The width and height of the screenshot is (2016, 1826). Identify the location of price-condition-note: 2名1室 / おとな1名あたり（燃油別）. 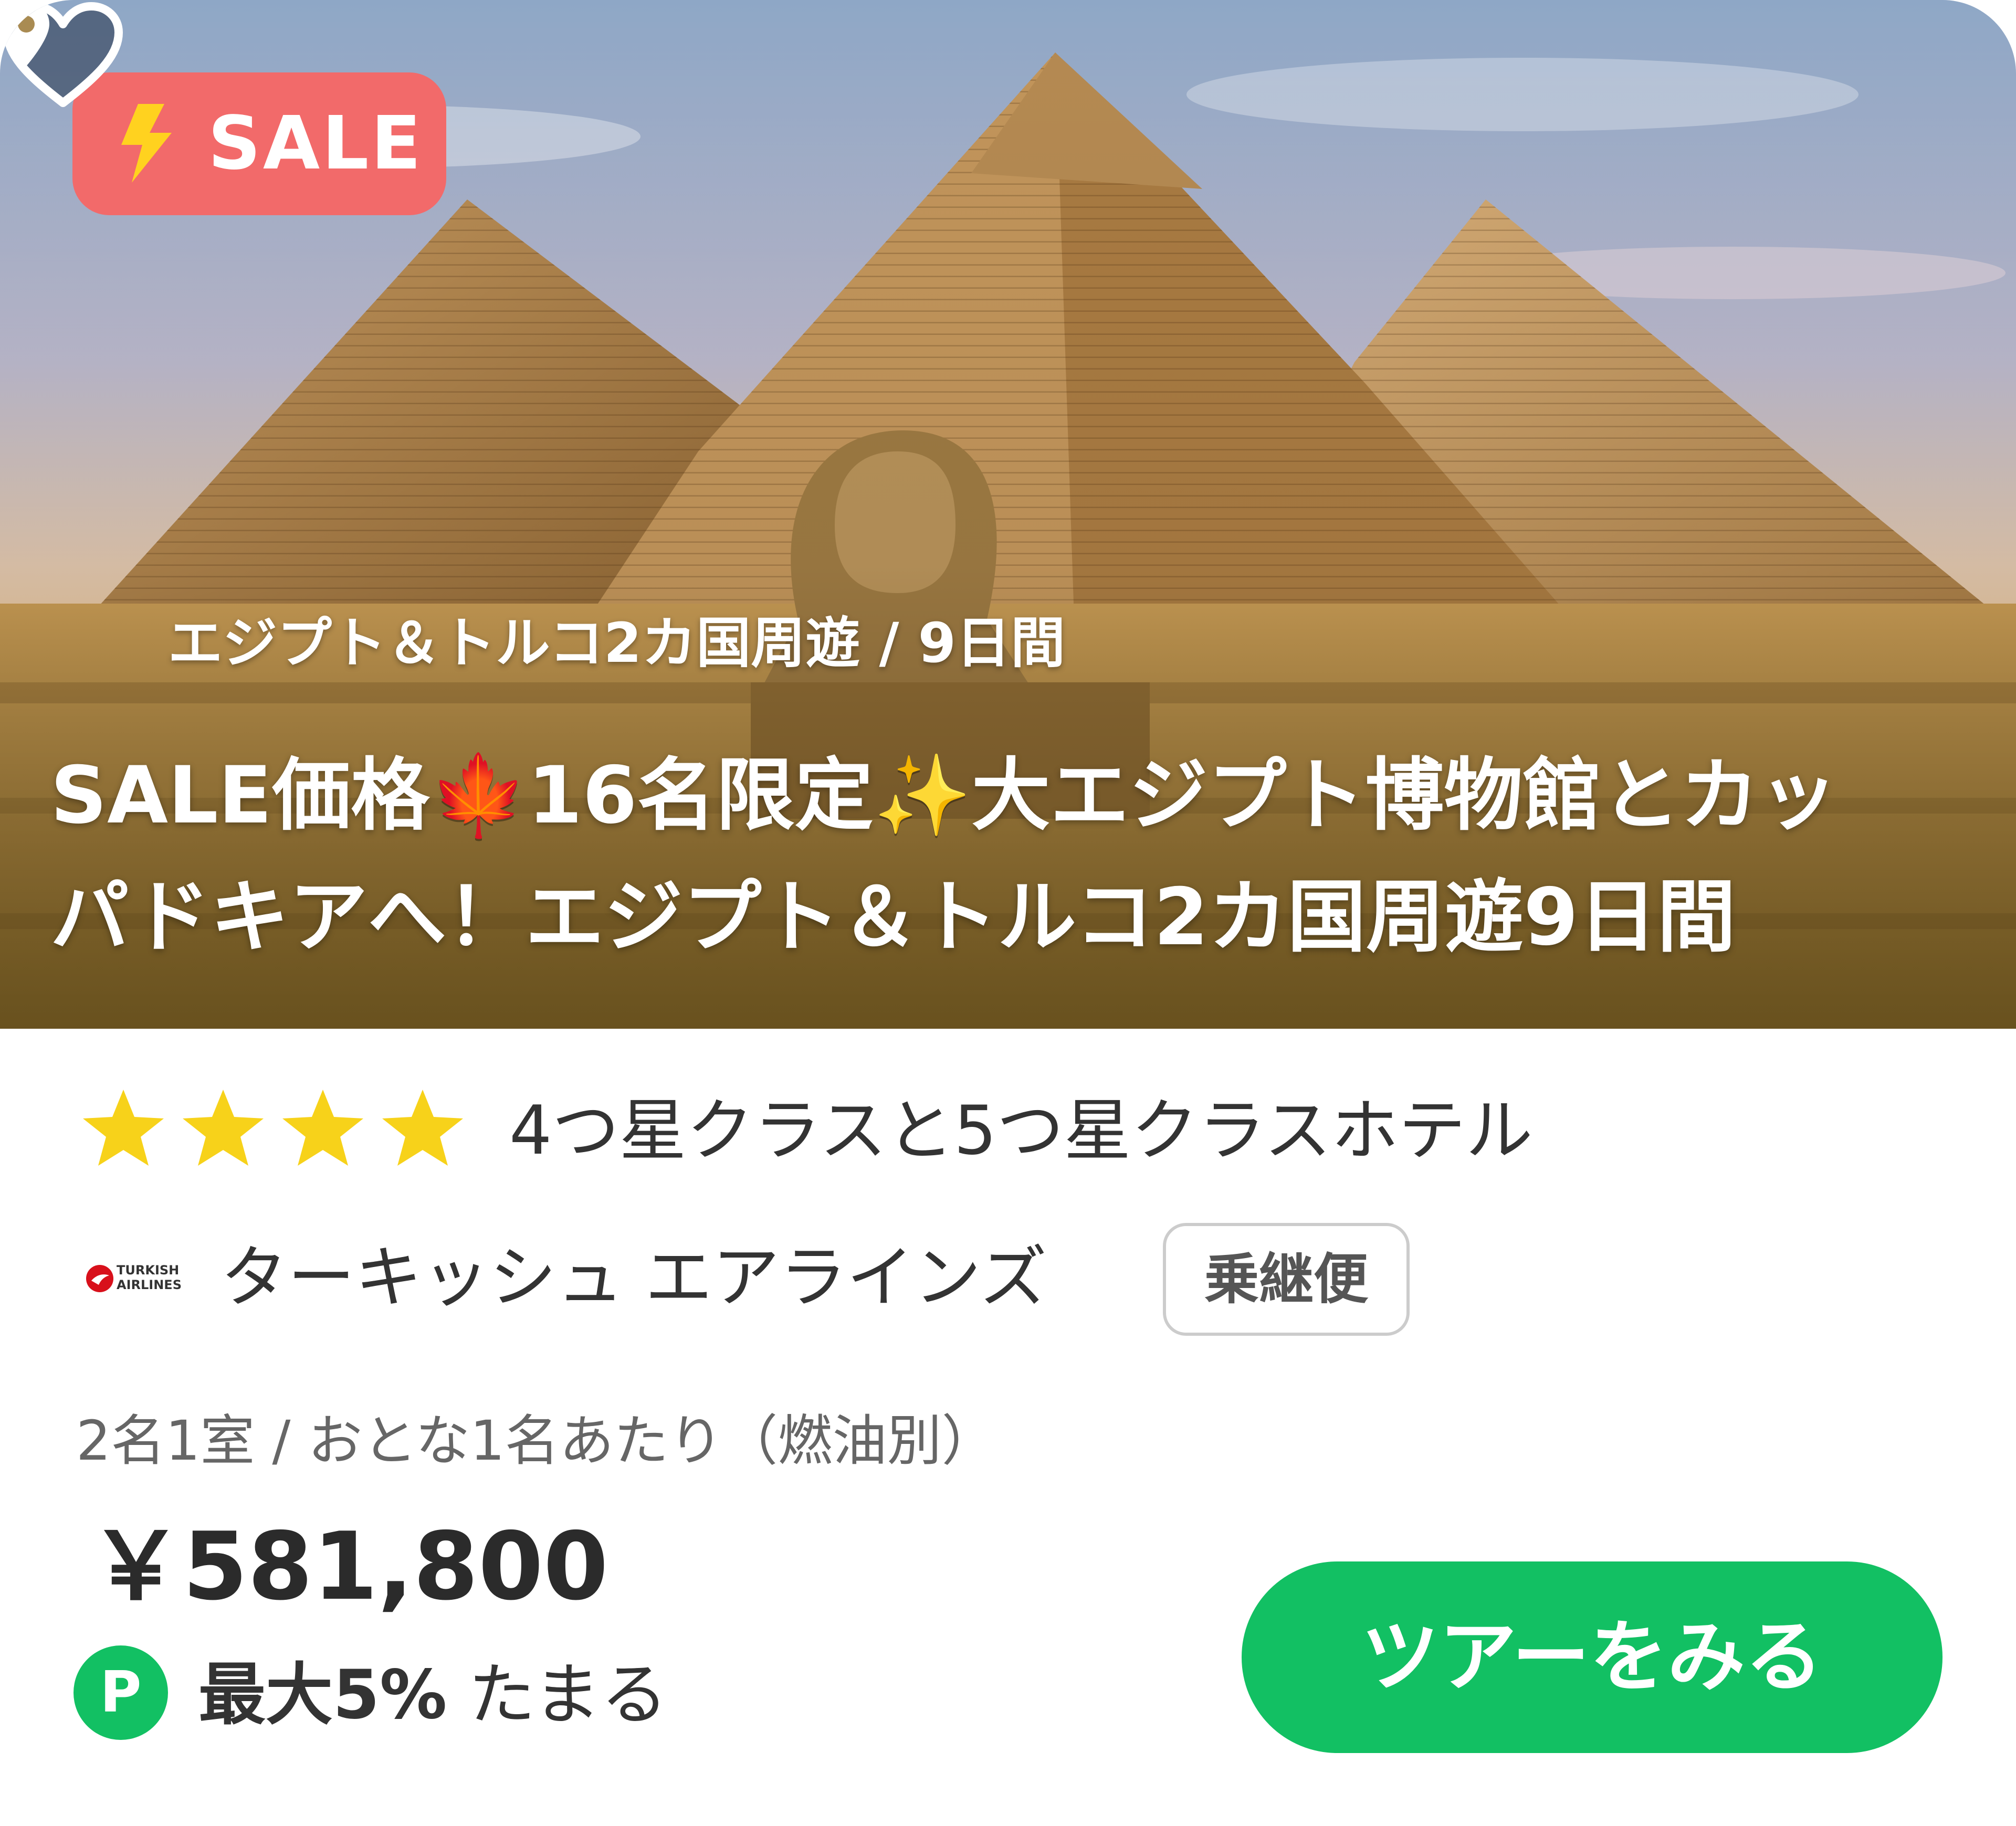
(536, 1441).